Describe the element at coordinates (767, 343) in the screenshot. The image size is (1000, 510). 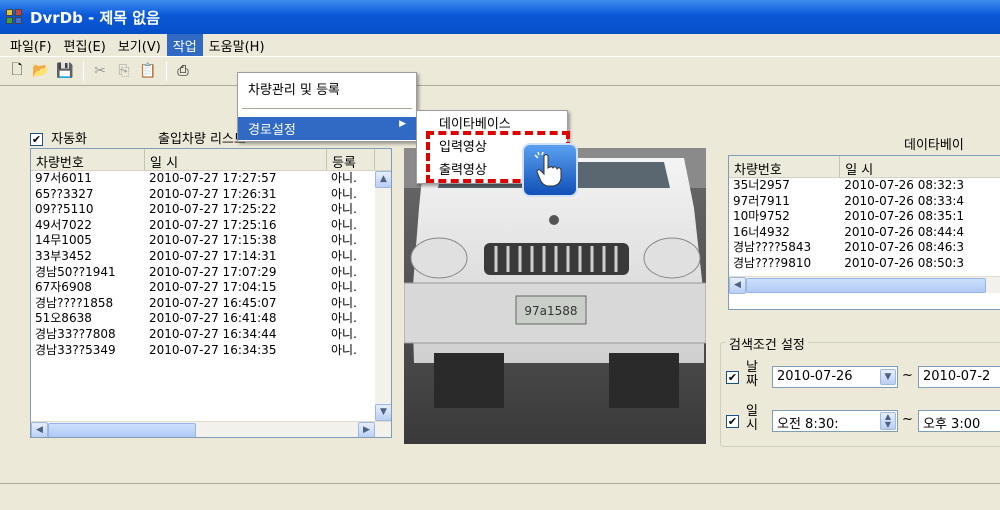
I see `search-legend: 검색조건 설정` at that location.